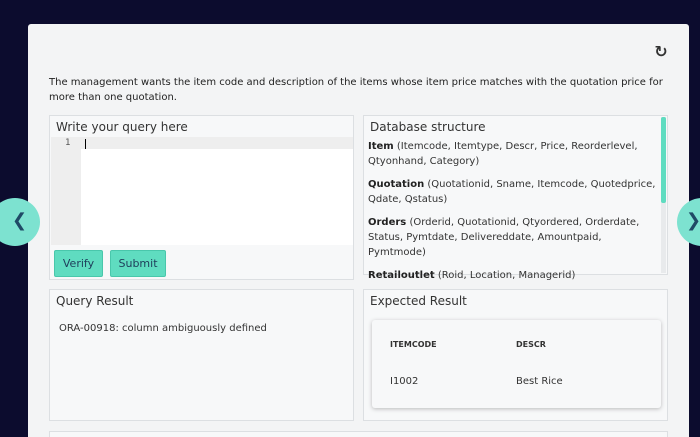  I want to click on submit-button: Submit, so click(138, 263).